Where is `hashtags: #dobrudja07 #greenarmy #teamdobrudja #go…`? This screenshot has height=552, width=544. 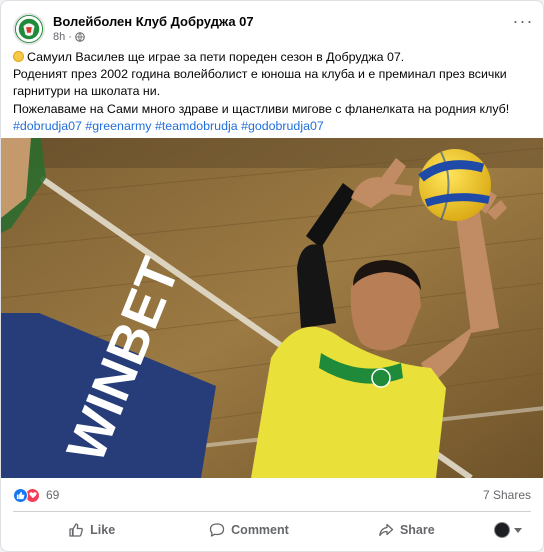
hashtags: #dobrudja07 #greenarmy #teamdobrudja #go… is located at coordinates (271, 126).